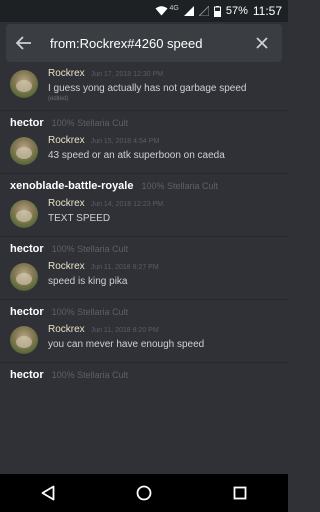 Image resolution: width=320 pixels, height=512 pixels. Describe the element at coordinates (144, 378) in the screenshot. I see `search-result: hector 100% Stellaria Cult` at that location.